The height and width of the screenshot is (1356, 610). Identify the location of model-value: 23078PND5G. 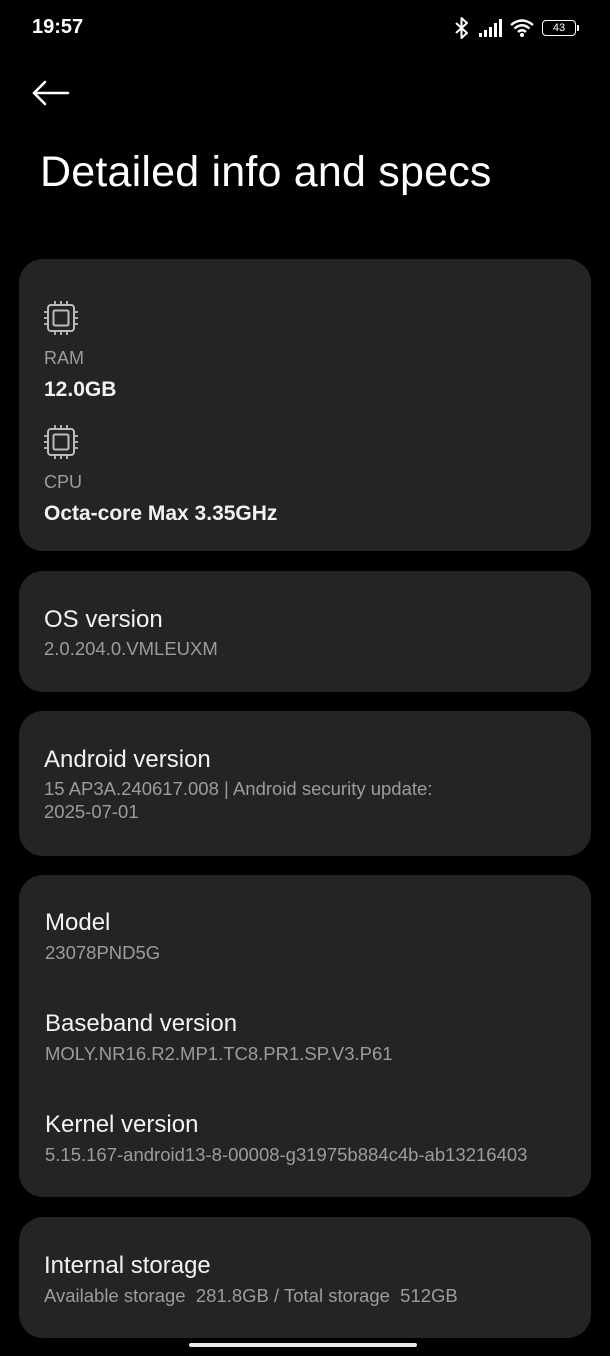
(103, 952).